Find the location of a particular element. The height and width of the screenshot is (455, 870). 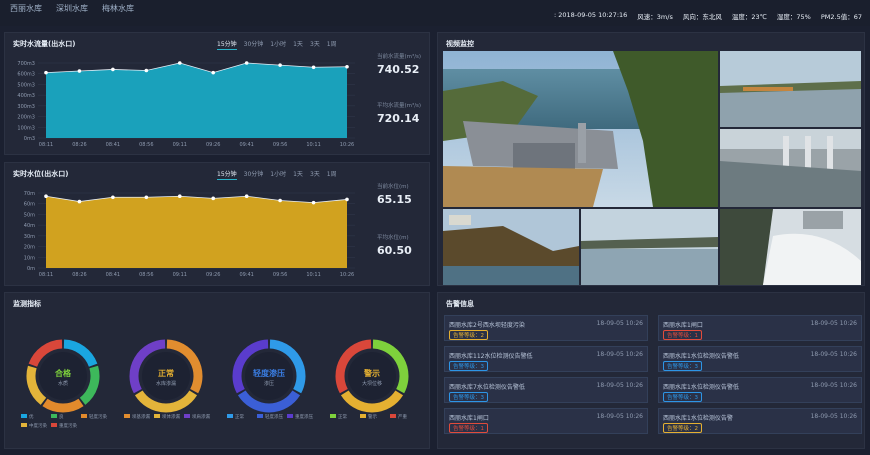

flow-current-value: 740.52 is located at coordinates (398, 69).